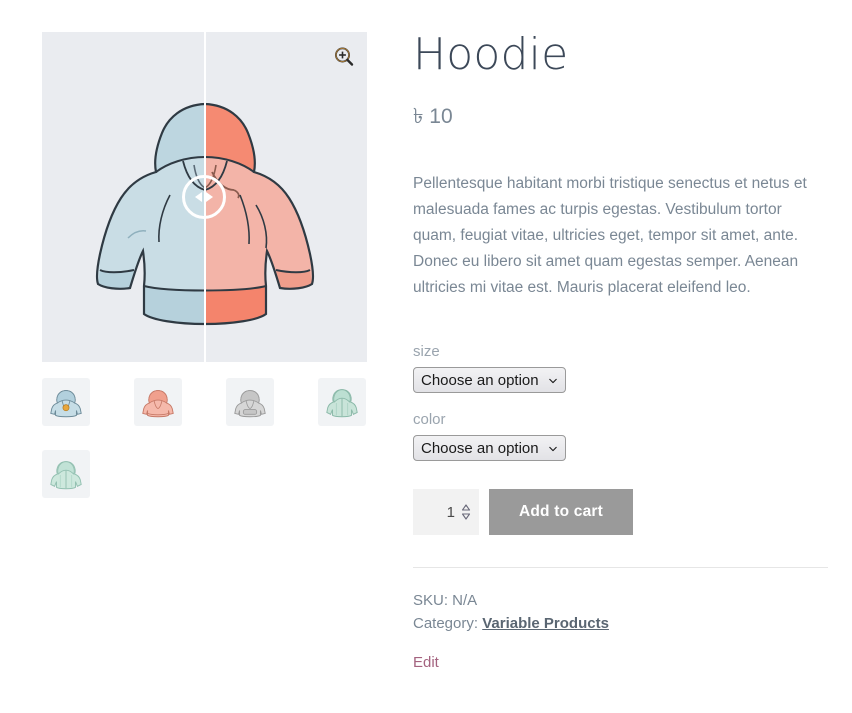 This screenshot has width=852, height=713. What do you see at coordinates (621, 368) in the screenshot?
I see `variation-row-size: size Choose an option` at bounding box center [621, 368].